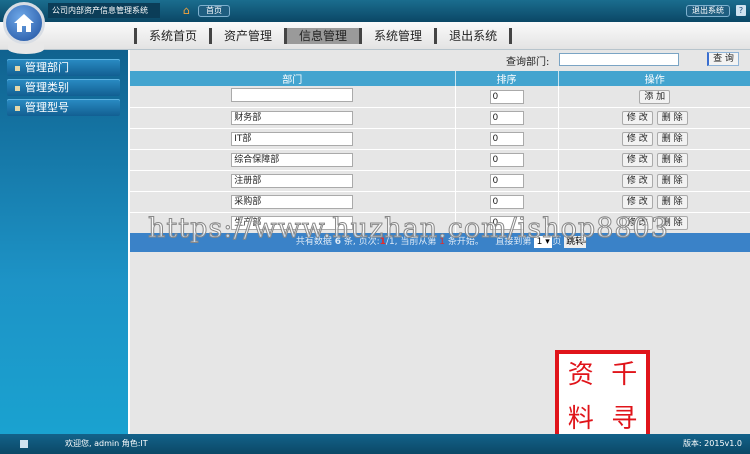 The image size is (750, 454). Describe the element at coordinates (602, 397) in the screenshot. I see `stamp-seal: 资千 料寻` at that location.